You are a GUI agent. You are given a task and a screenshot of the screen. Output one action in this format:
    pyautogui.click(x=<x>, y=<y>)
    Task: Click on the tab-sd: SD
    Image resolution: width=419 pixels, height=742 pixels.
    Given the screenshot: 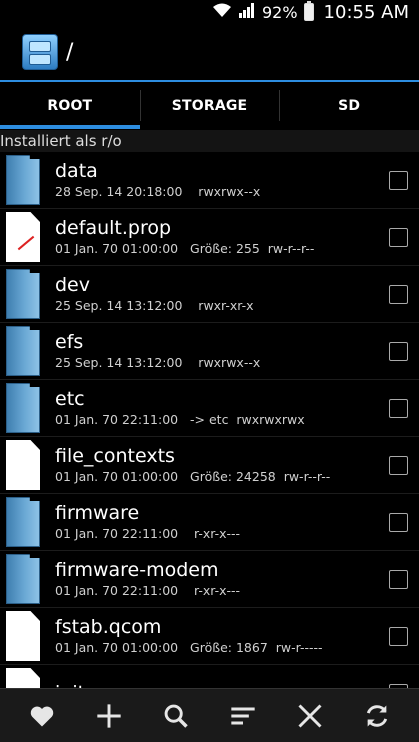 What is the action you would take?
    pyautogui.click(x=349, y=105)
    